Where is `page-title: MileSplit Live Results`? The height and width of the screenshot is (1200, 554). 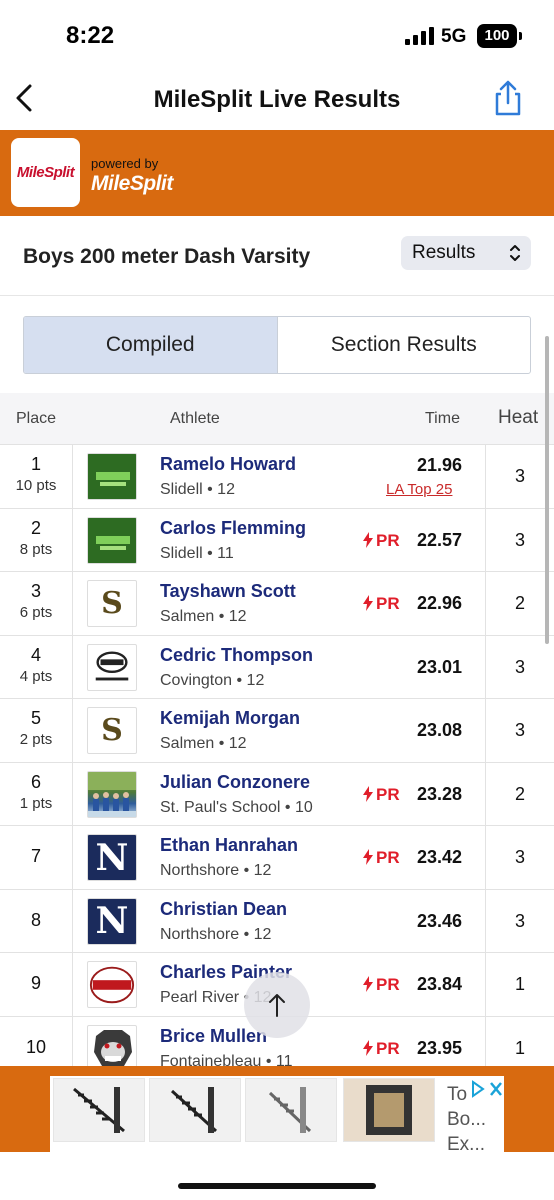
page-title: MileSplit Live Results is located at coordinates (277, 99).